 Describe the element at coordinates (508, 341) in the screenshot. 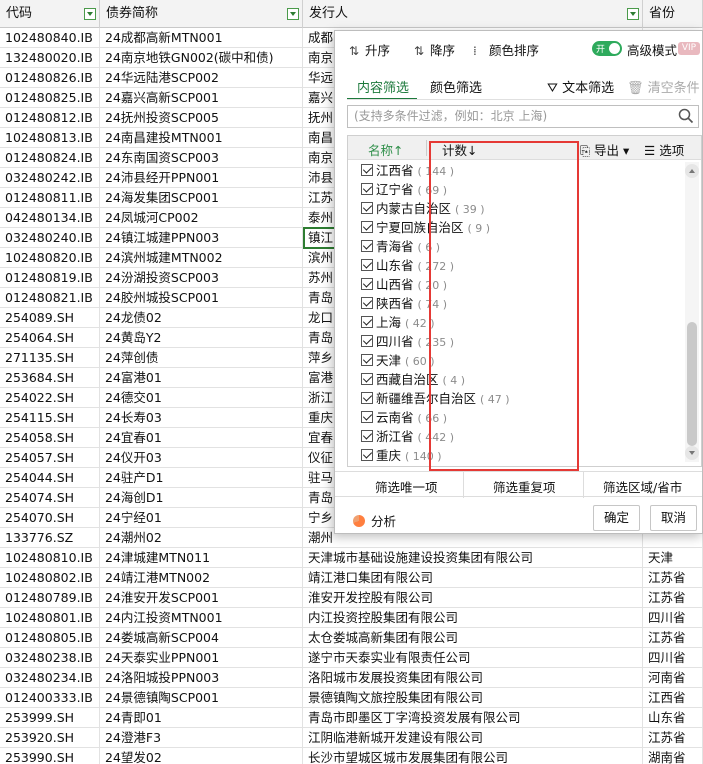

I see `filter-item: 四川省( 235 )` at that location.